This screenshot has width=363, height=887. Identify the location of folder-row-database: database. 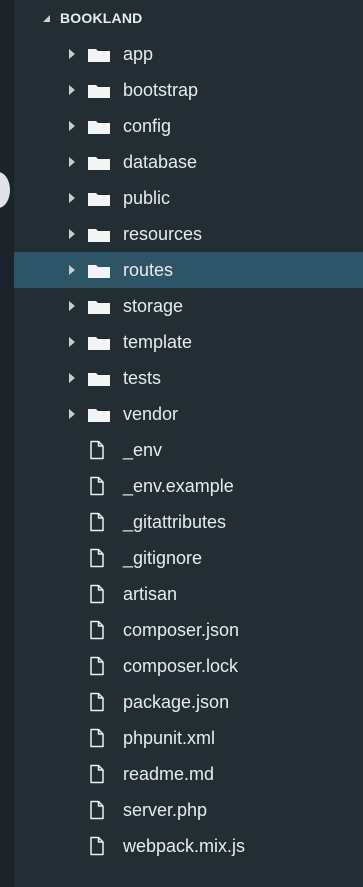
(188, 162).